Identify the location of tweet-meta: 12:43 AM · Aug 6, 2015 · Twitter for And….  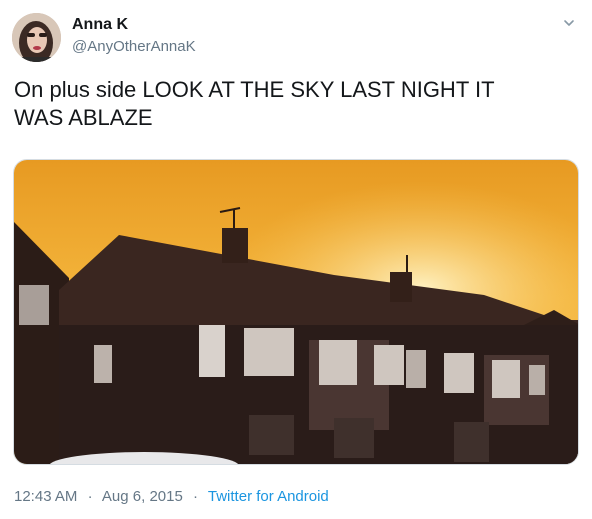
(171, 496).